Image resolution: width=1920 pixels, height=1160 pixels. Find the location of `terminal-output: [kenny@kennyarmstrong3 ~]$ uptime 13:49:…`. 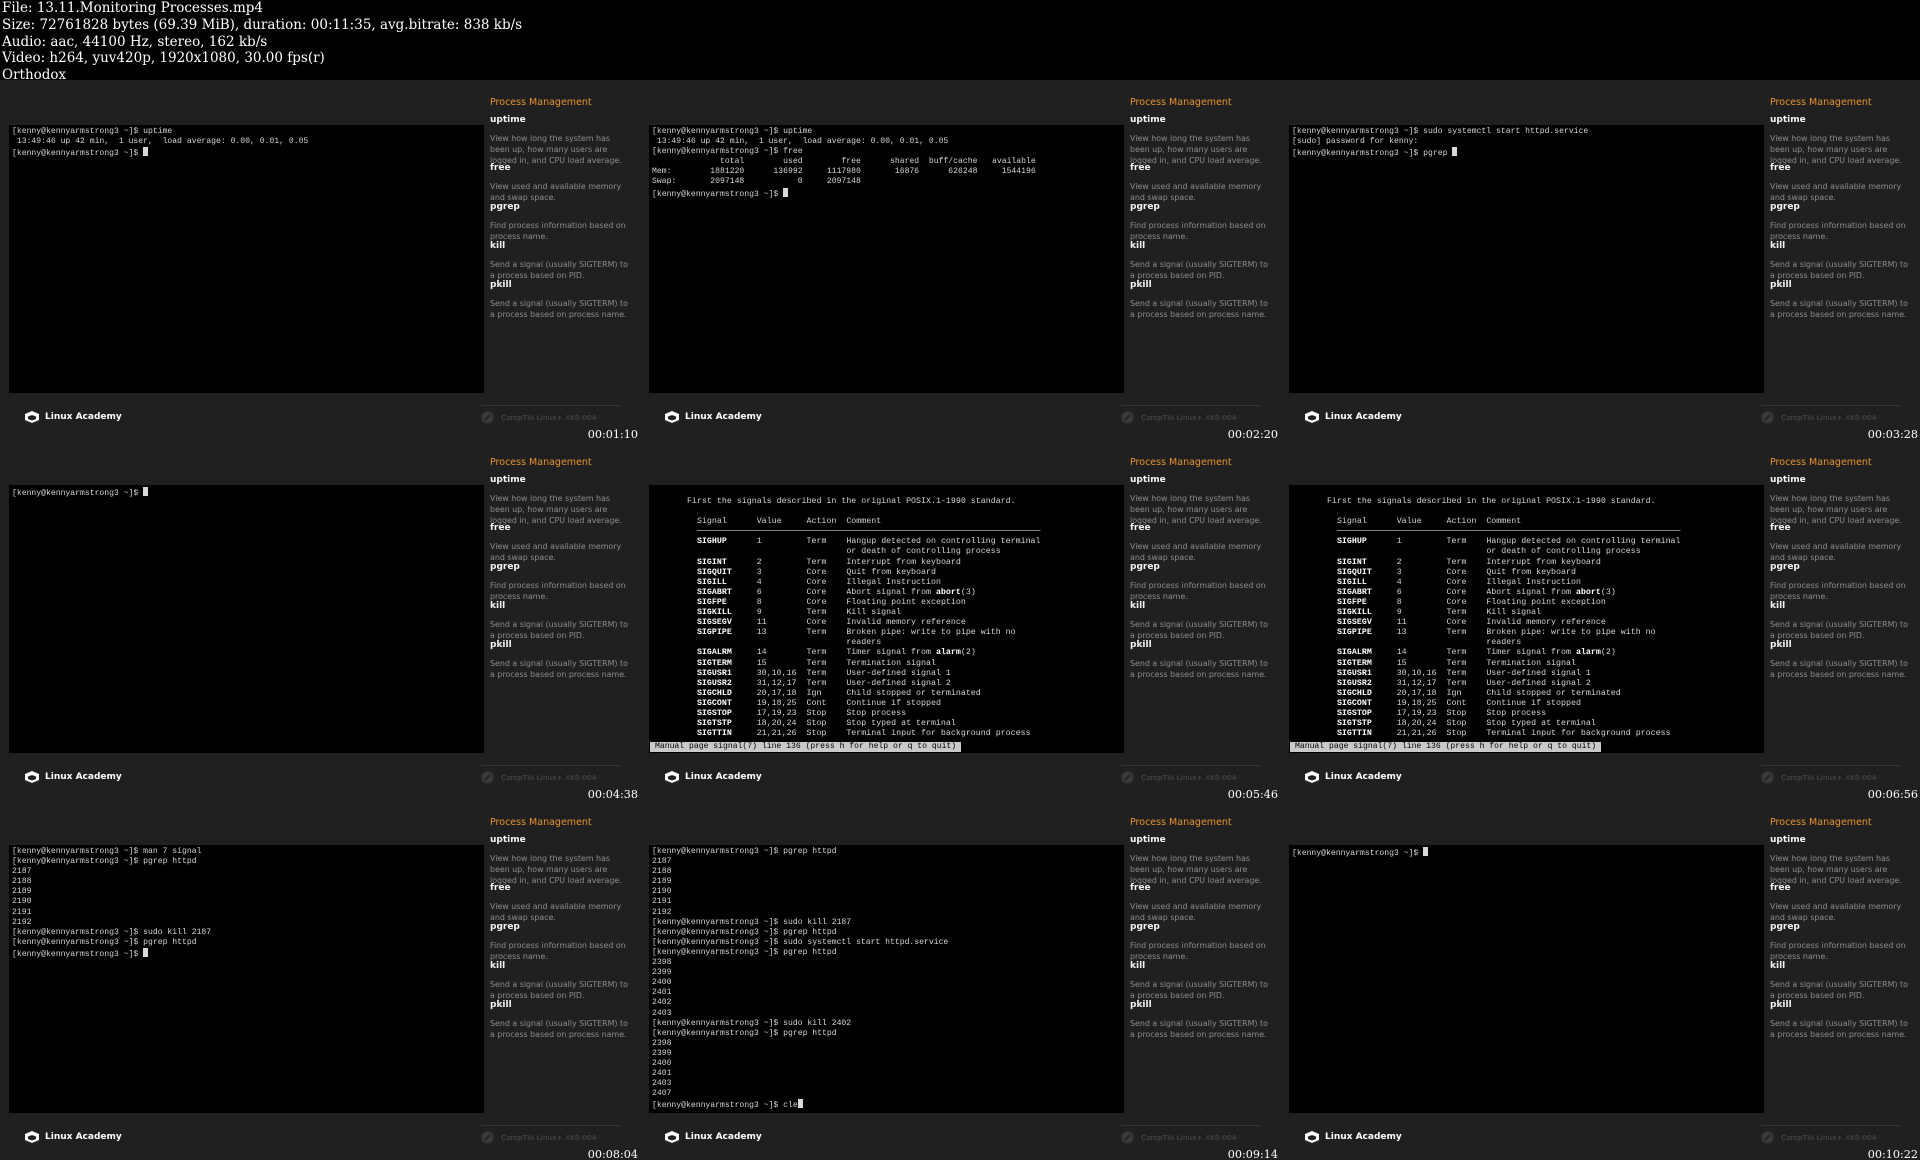

terminal-output: [kenny@kennyarmstrong3 ~]$ uptime 13:49:… is located at coordinates (160, 143).